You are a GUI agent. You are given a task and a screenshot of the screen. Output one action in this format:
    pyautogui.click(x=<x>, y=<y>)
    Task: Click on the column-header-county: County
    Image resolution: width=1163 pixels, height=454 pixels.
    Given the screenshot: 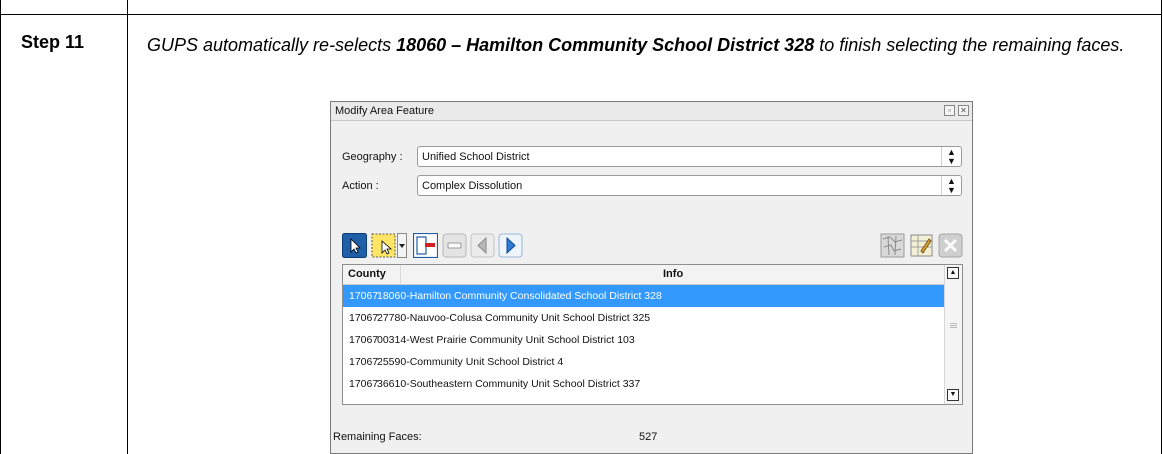 What is the action you would take?
    pyautogui.click(x=367, y=274)
    